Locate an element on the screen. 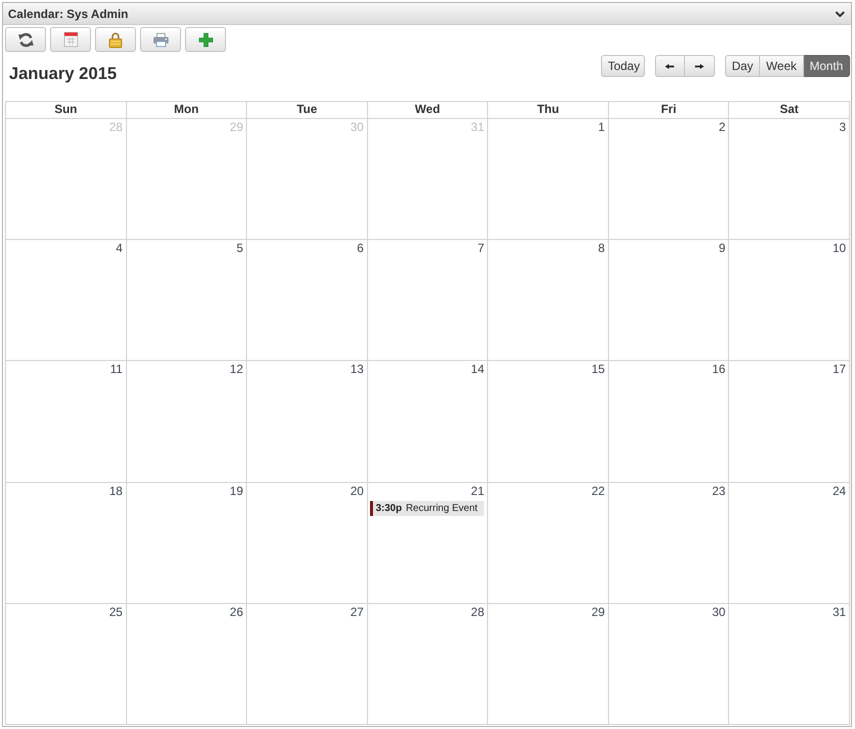 The image size is (855, 729). day-number: 25 is located at coordinates (116, 611).